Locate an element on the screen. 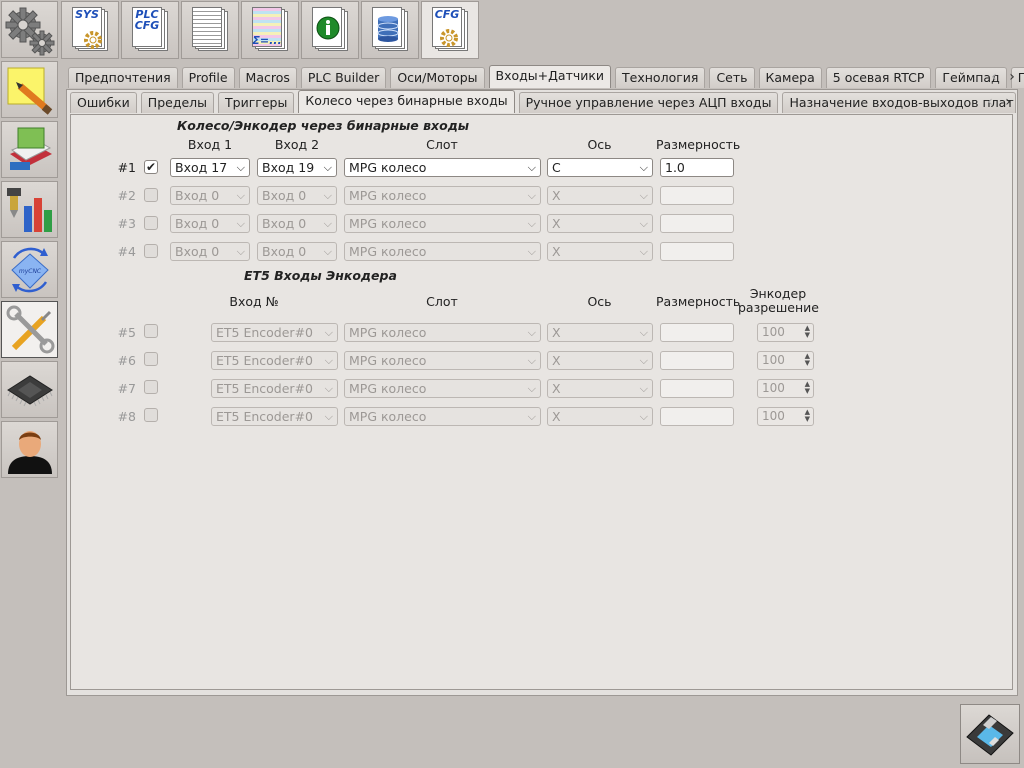  dimension-input: 1.0 is located at coordinates (697, 167).